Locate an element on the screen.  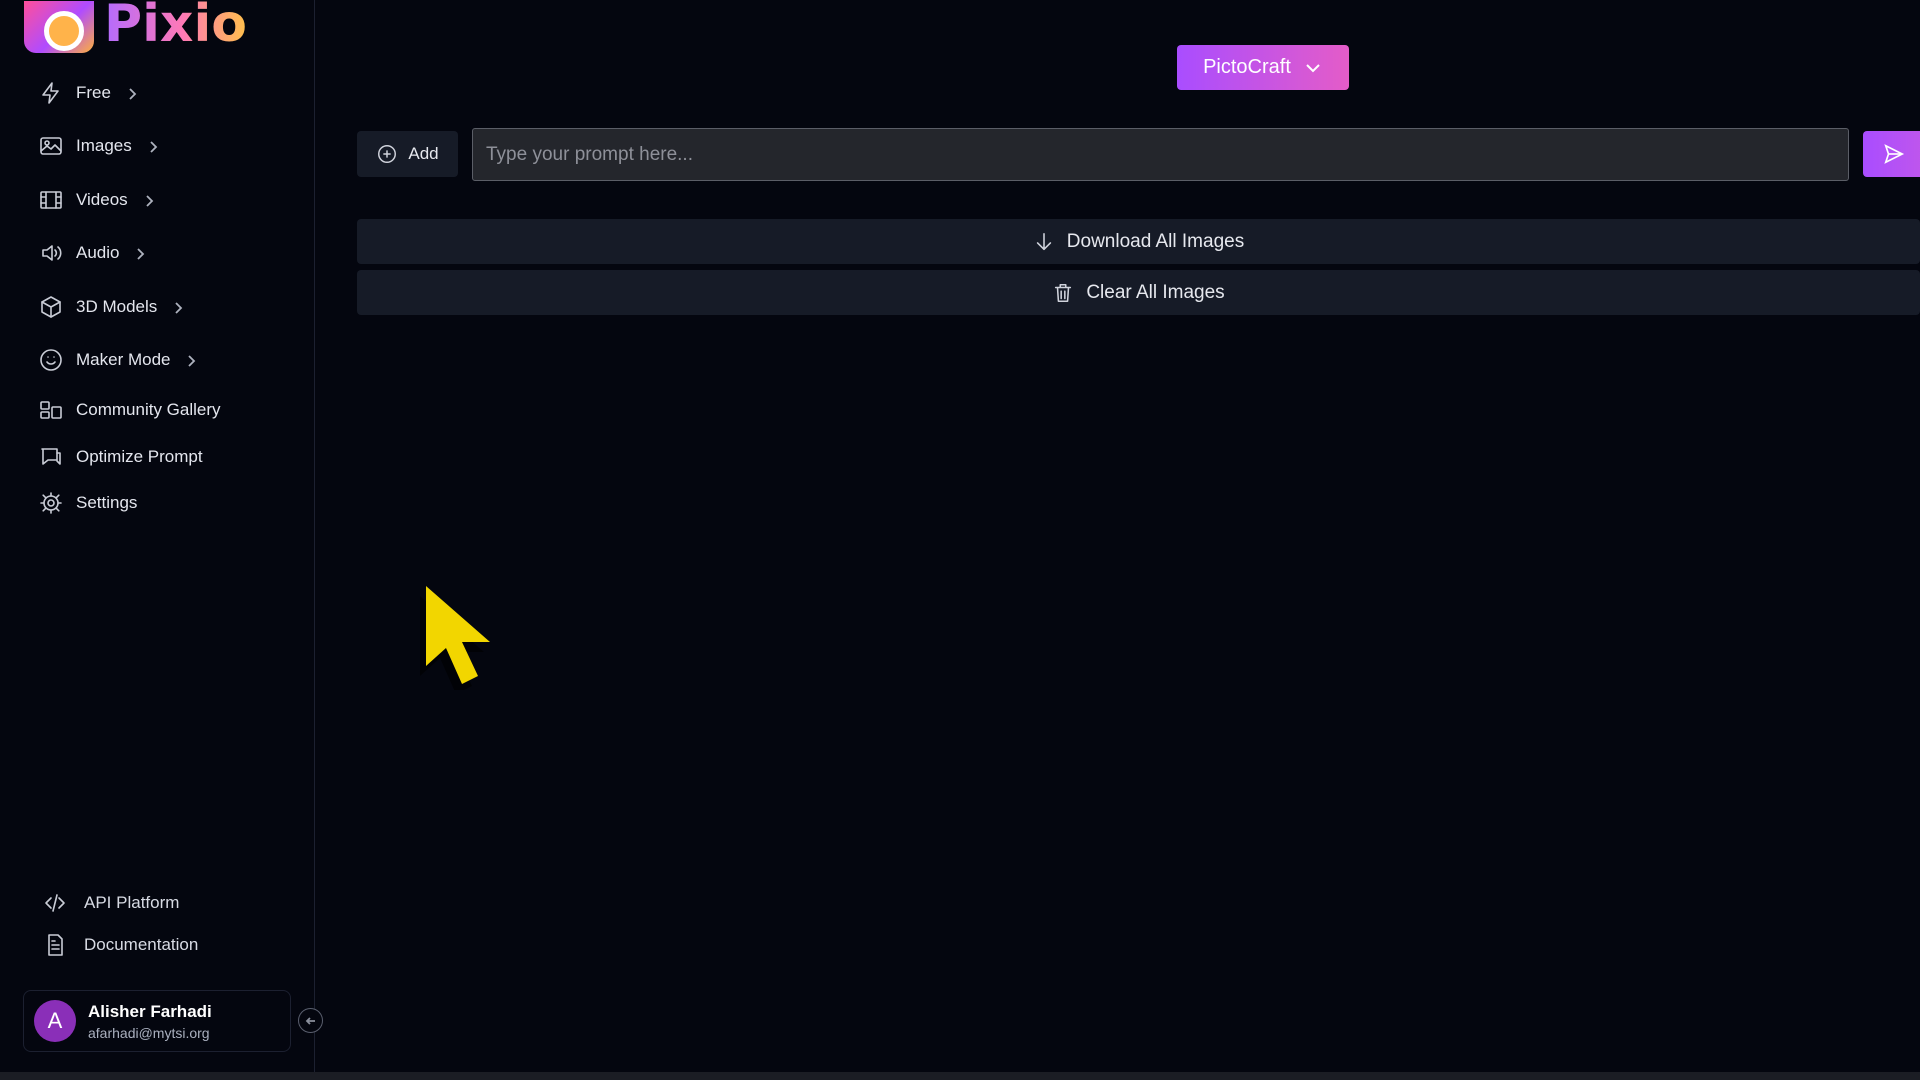
clear-all-images-label: Clear All Images is located at coordinates (1155, 292).